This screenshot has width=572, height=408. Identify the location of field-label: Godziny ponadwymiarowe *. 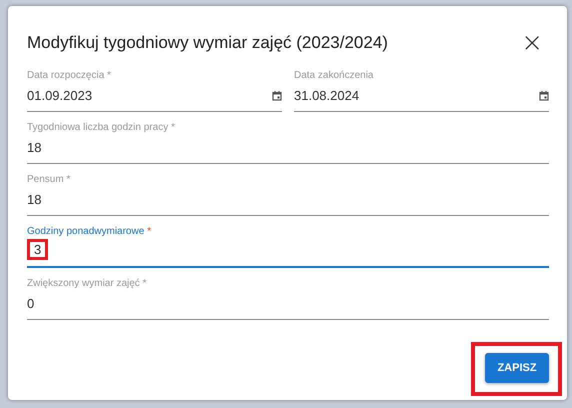
(89, 231).